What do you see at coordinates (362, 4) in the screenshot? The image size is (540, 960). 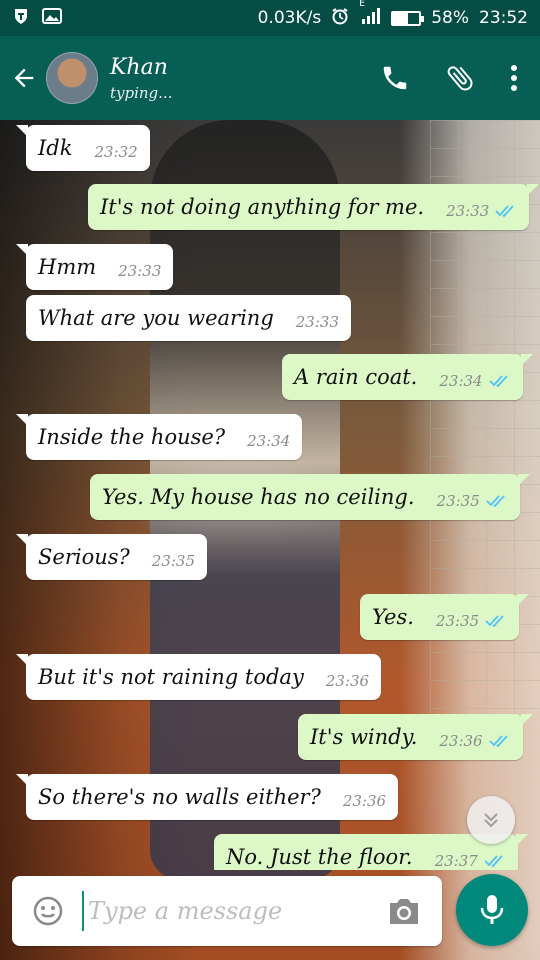 I see `signal-label: E` at bounding box center [362, 4].